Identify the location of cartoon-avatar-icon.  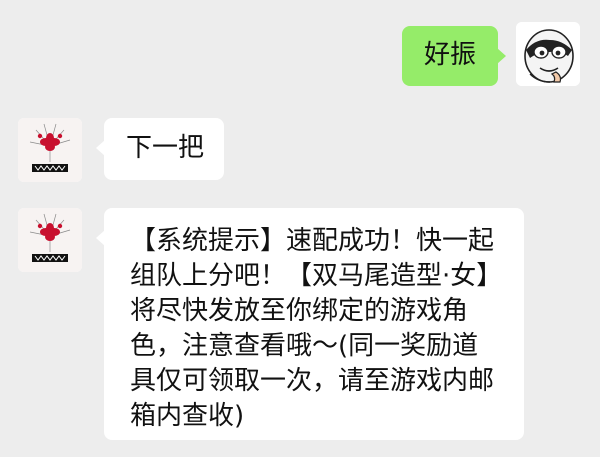
(548, 54).